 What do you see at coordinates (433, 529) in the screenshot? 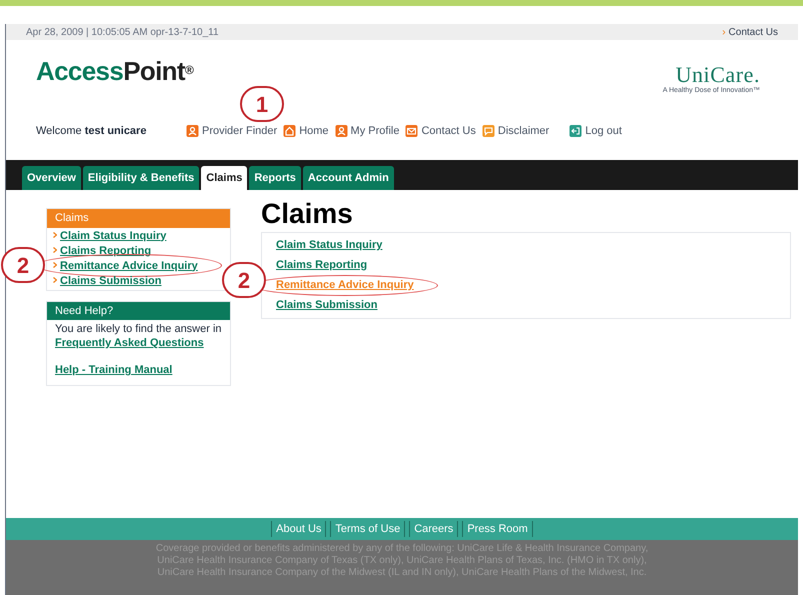
I see `footer-link: Careers` at bounding box center [433, 529].